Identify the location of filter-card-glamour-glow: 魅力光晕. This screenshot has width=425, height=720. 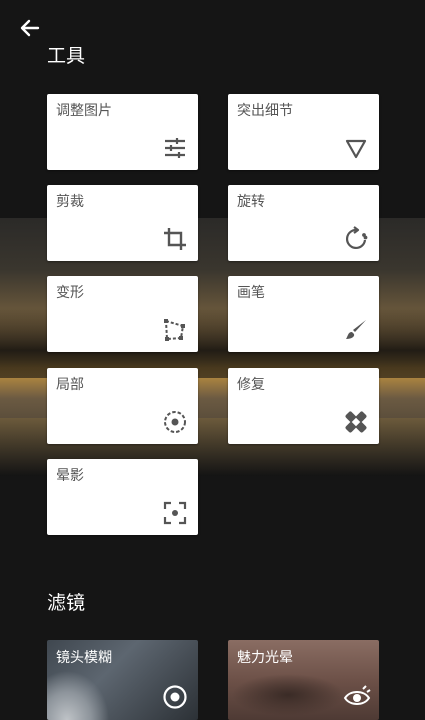
(303, 680).